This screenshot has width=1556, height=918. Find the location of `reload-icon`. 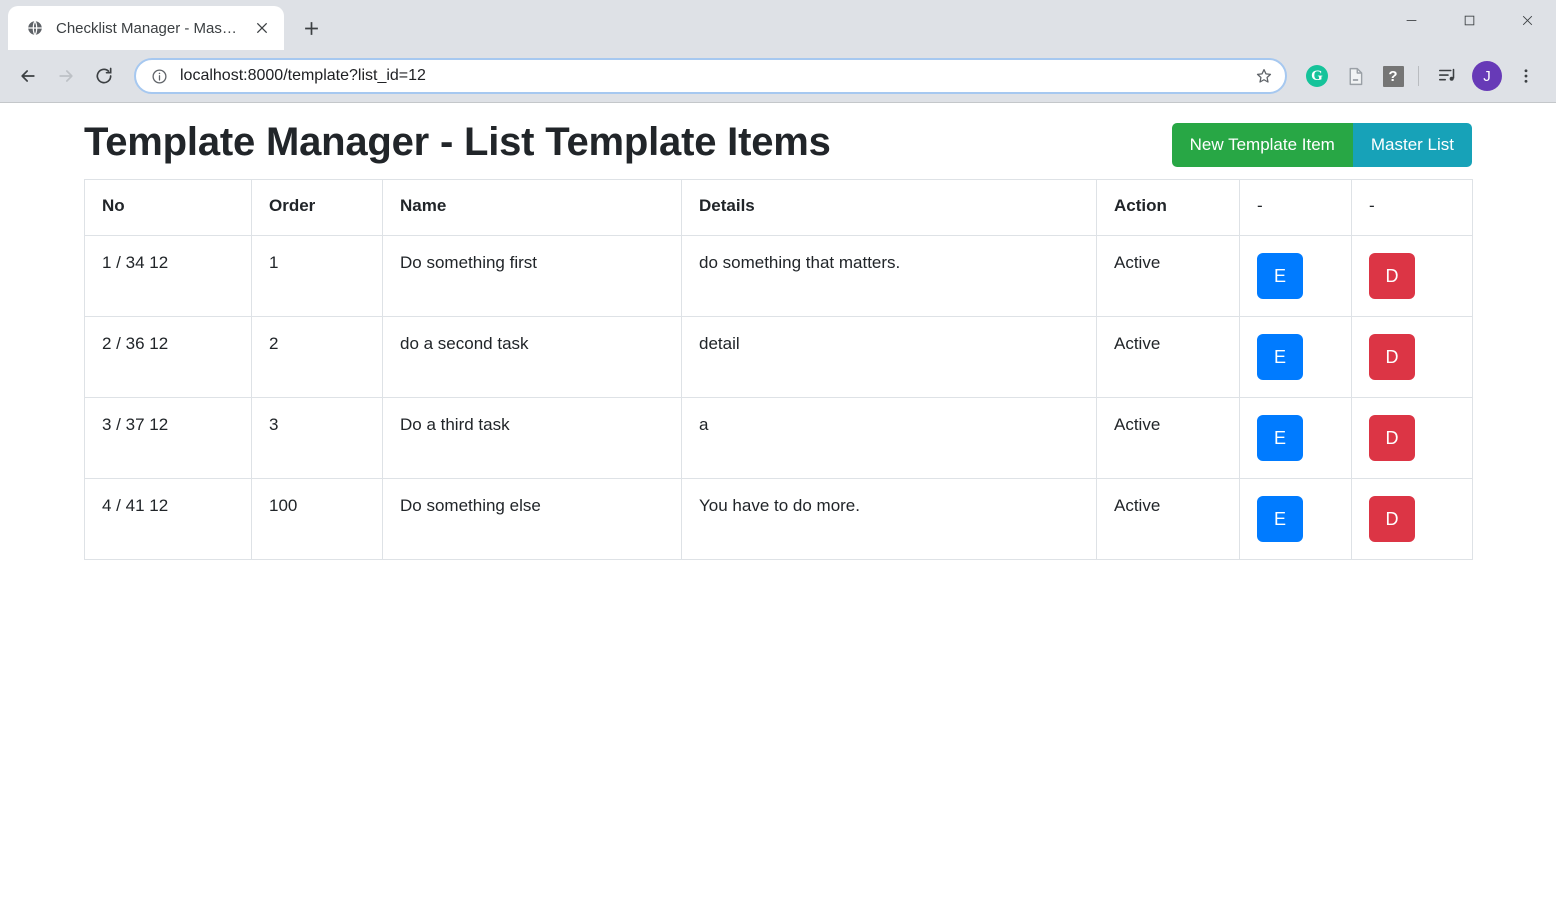

reload-icon is located at coordinates (104, 76).